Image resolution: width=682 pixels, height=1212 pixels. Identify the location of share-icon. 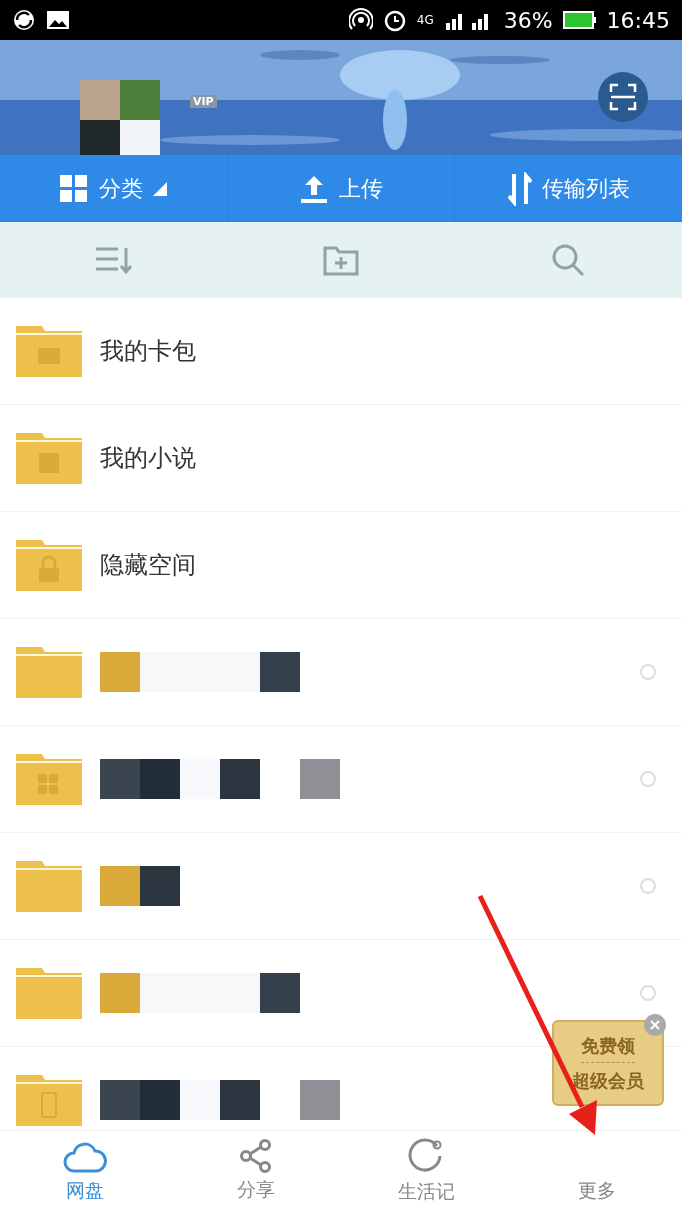
(255, 1155).